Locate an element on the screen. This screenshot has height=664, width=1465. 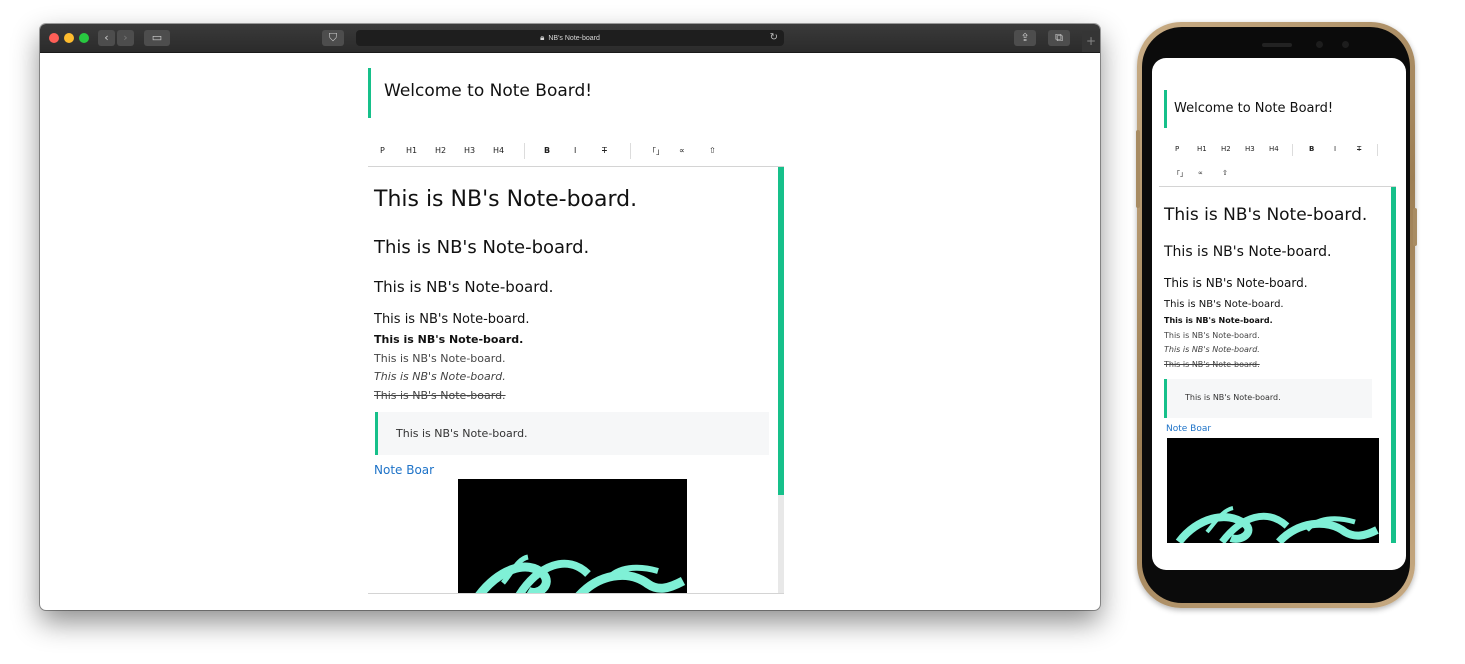
minimize-window-button is located at coordinates (69, 38).